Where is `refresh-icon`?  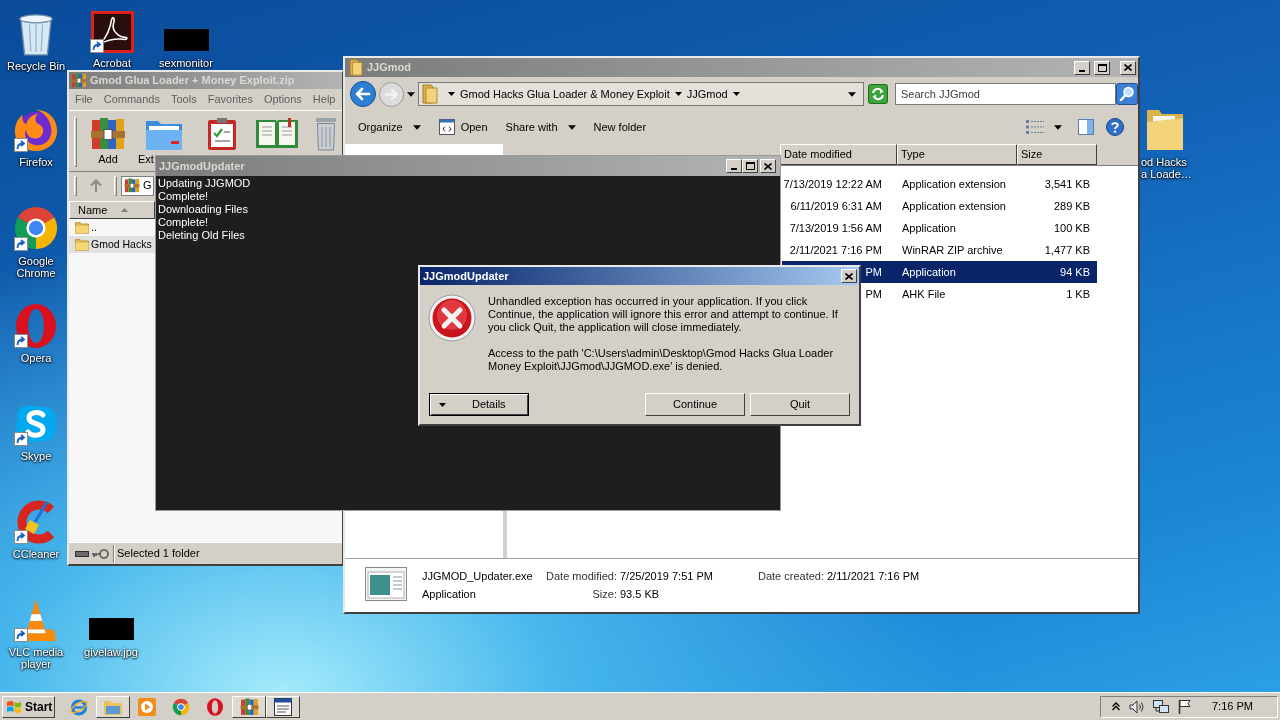
refresh-icon is located at coordinates (878, 94).